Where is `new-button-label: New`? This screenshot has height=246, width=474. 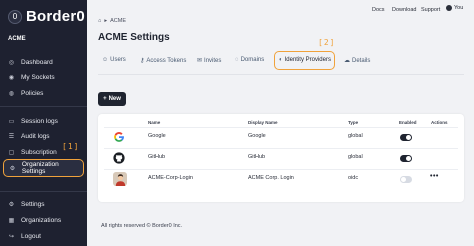
new-button-label: New is located at coordinates (114, 99).